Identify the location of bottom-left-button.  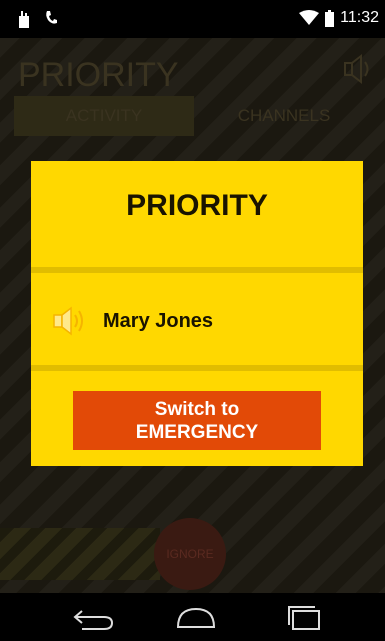
(80, 554).